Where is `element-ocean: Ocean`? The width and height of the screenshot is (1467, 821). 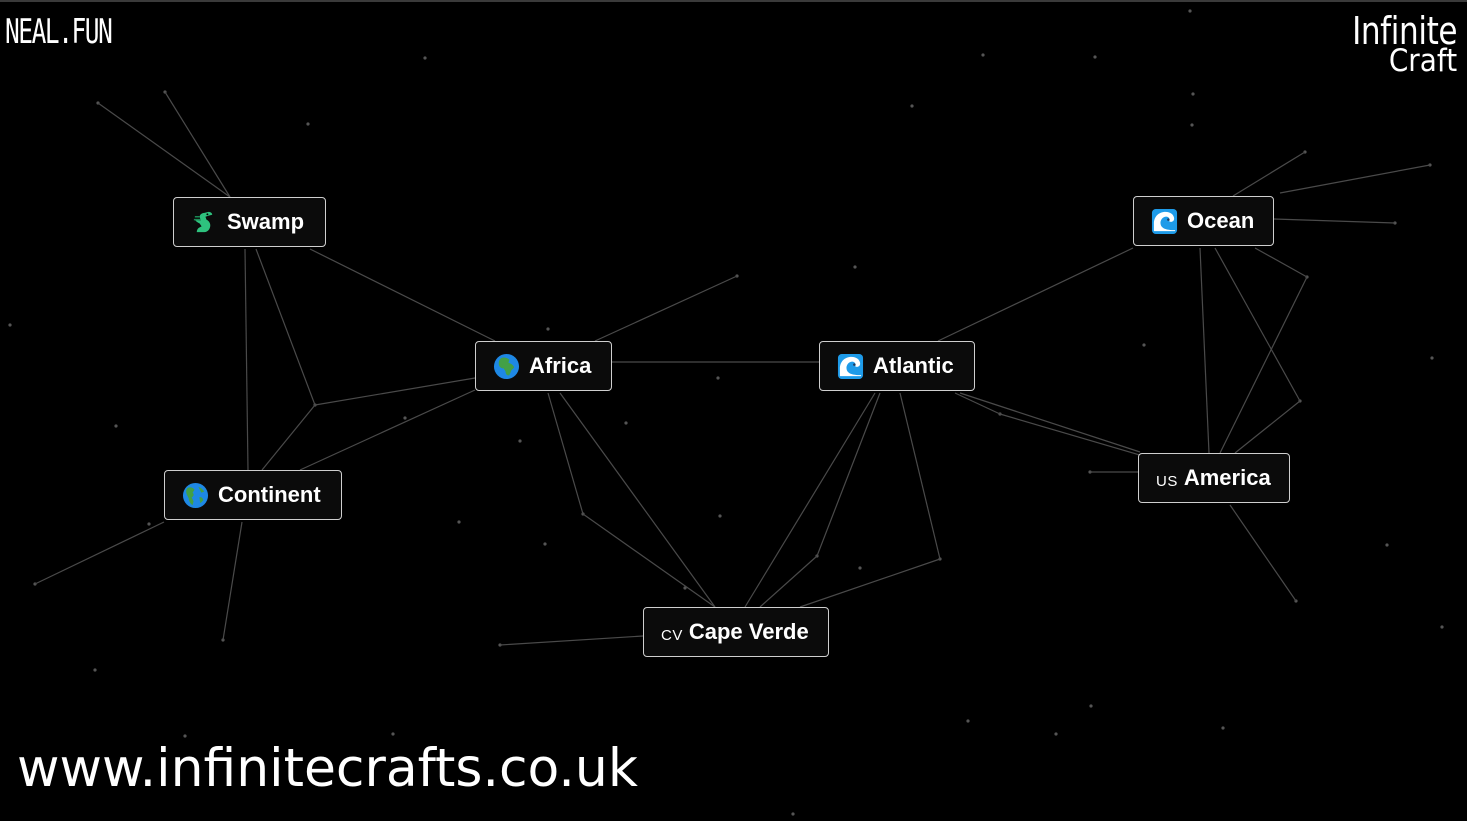 element-ocean: Ocean is located at coordinates (1203, 221).